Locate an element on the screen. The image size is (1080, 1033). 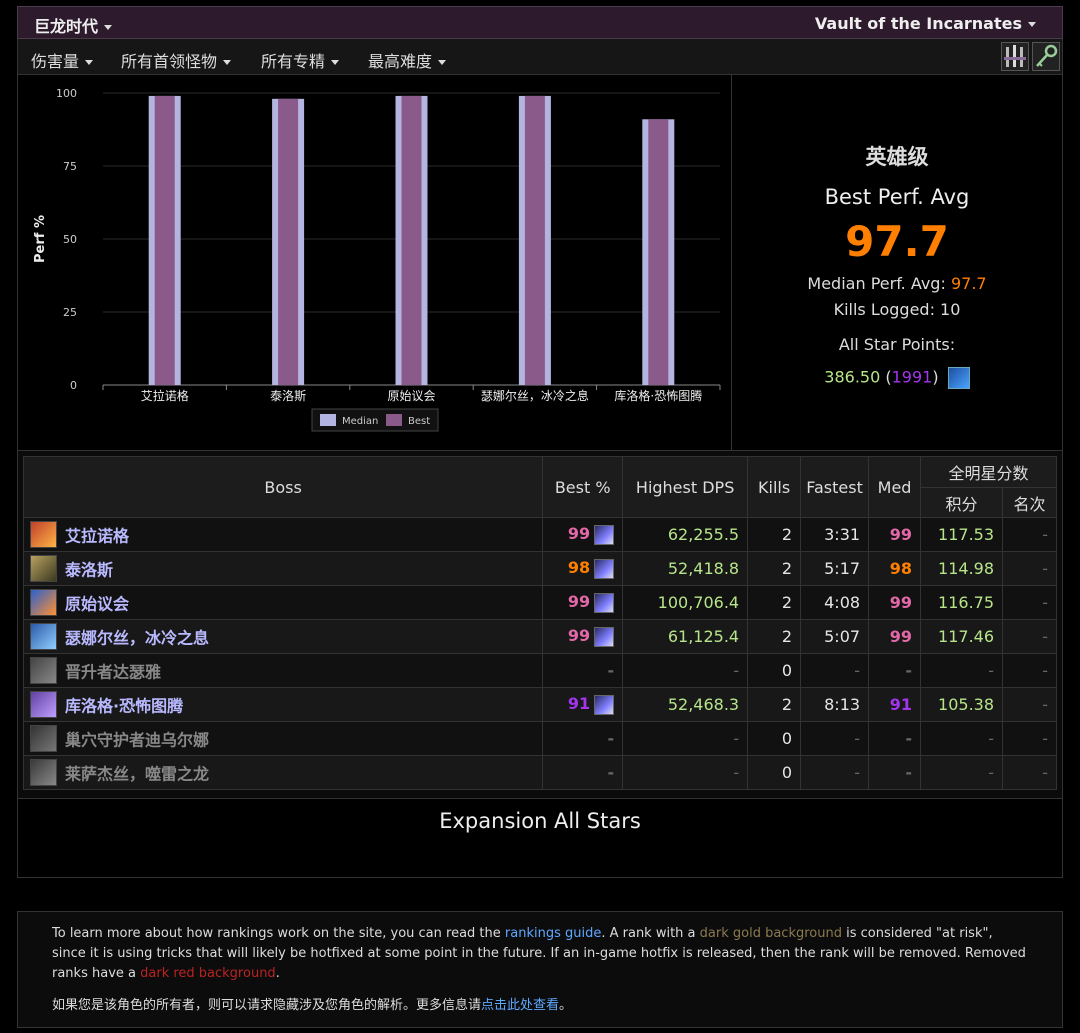
boss-name: 泰洛斯 is located at coordinates (89, 570).